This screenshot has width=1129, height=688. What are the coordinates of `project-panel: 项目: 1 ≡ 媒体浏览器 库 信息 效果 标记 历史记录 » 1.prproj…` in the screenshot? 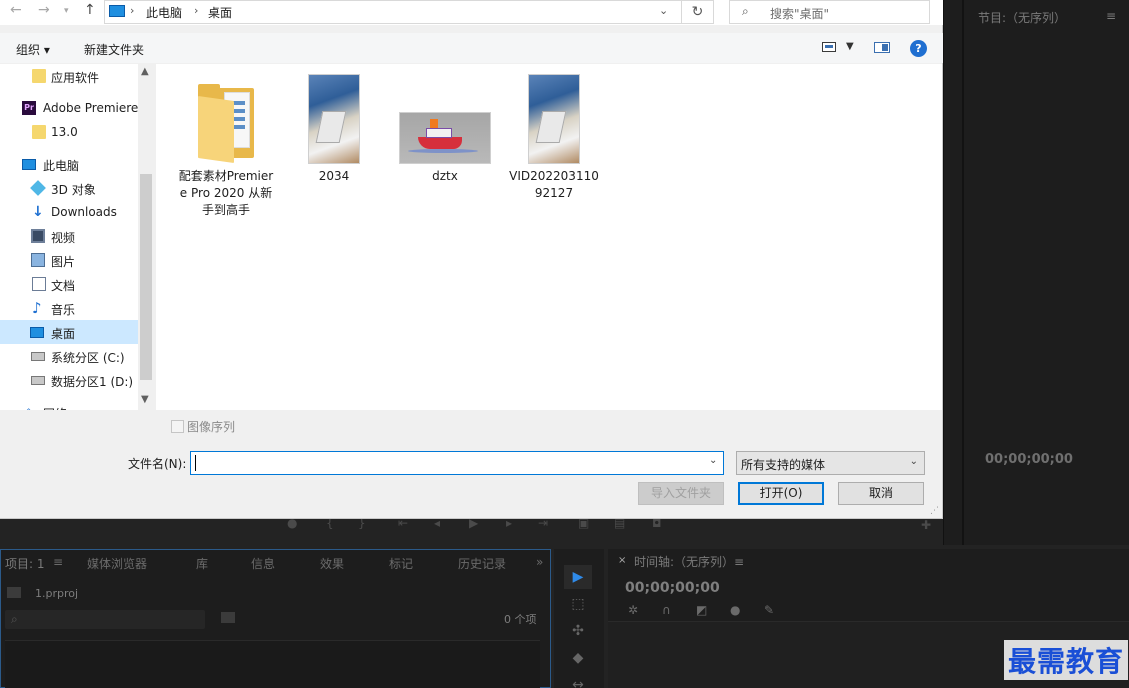 It's located at (275, 618).